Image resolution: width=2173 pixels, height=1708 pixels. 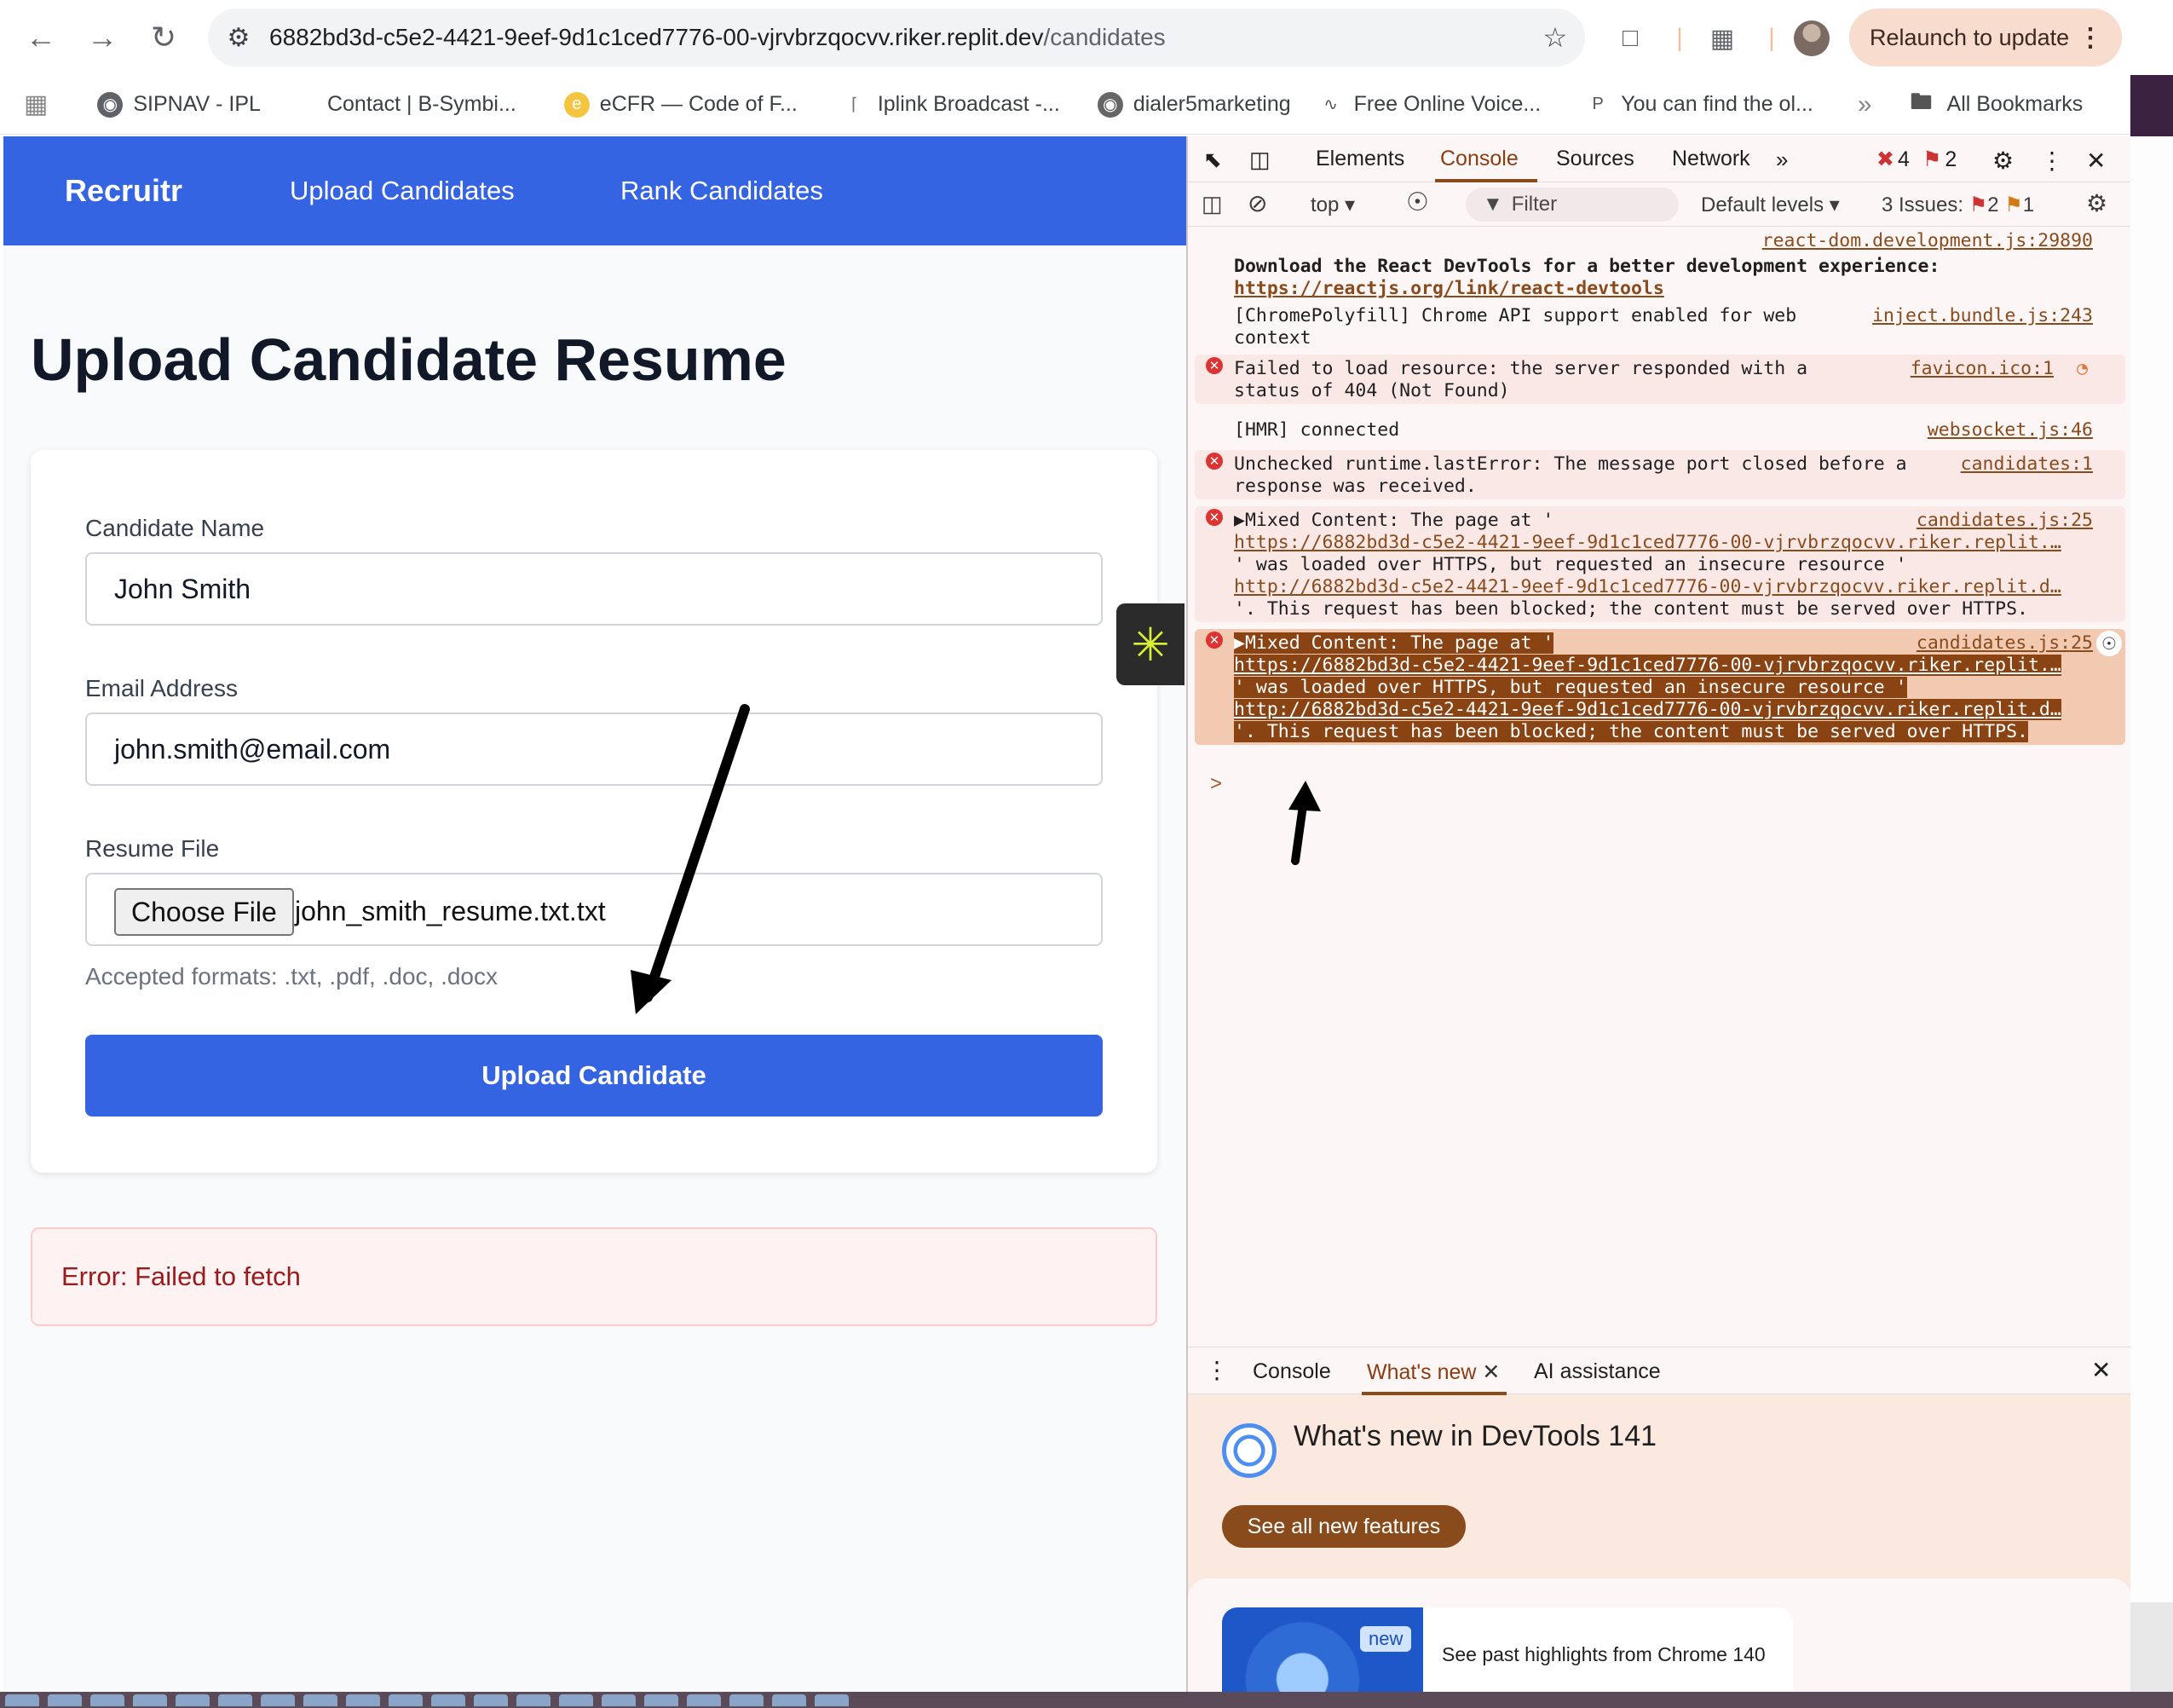 What do you see at coordinates (1572, 205) in the screenshot?
I see `filter-input: ▼ Filter` at bounding box center [1572, 205].